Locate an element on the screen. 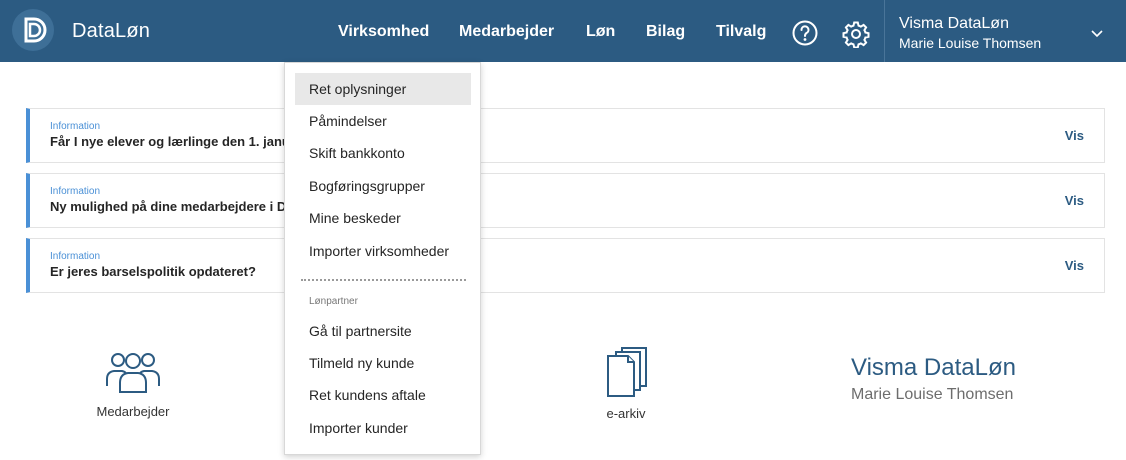  menu-divider is located at coordinates (383, 280).